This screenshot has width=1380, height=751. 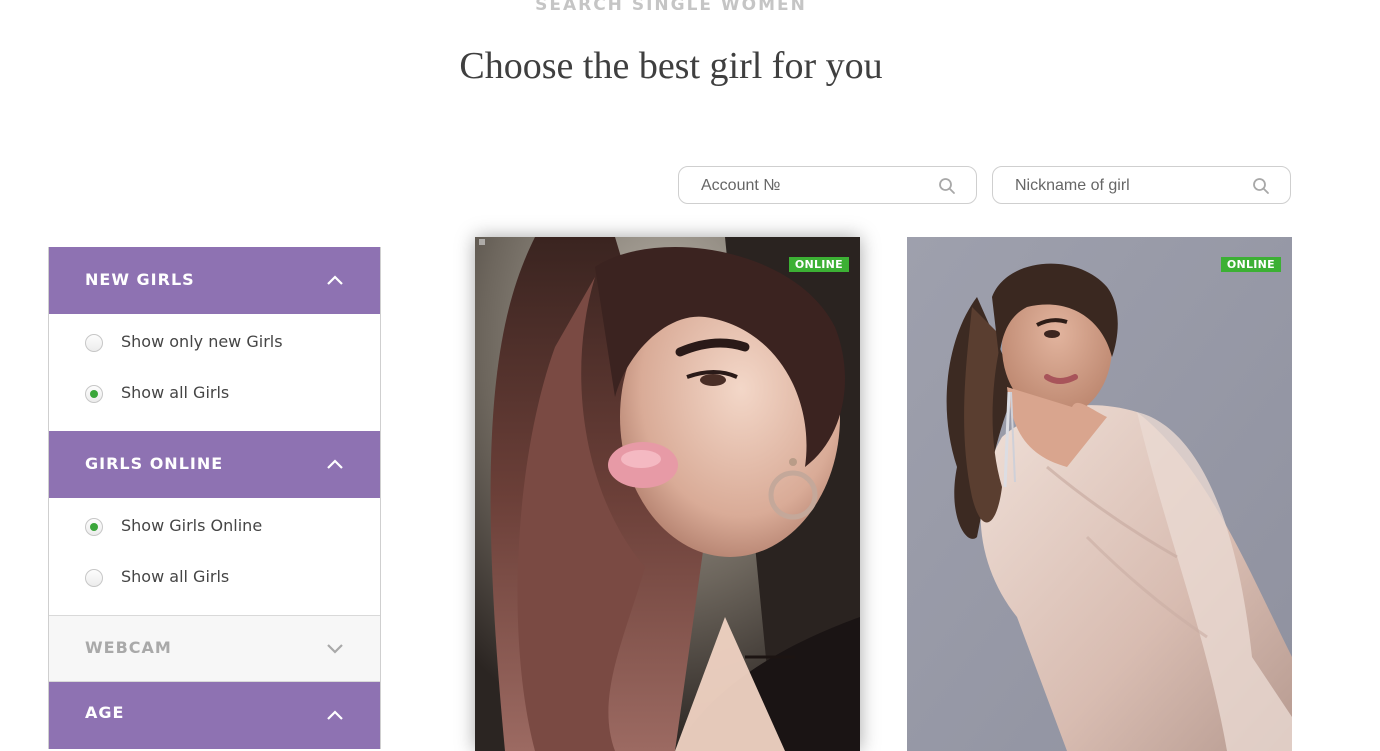 I want to click on filter-title: AGE, so click(x=105, y=712).